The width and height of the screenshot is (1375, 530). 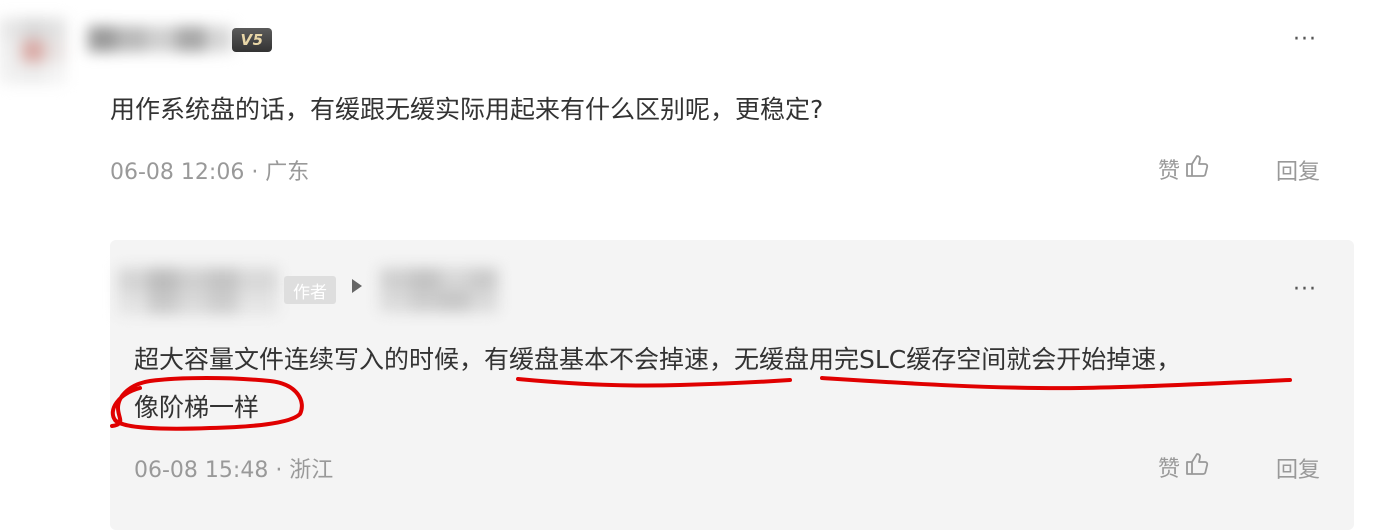 What do you see at coordinates (210, 172) in the screenshot?
I see `comment-meta: 06-08 12:06 · 广东` at bounding box center [210, 172].